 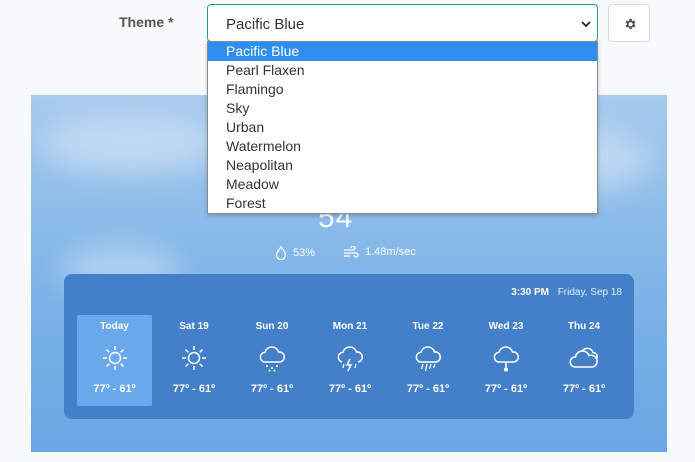 I want to click on snow-cloud-icon, so click(x=272, y=359).